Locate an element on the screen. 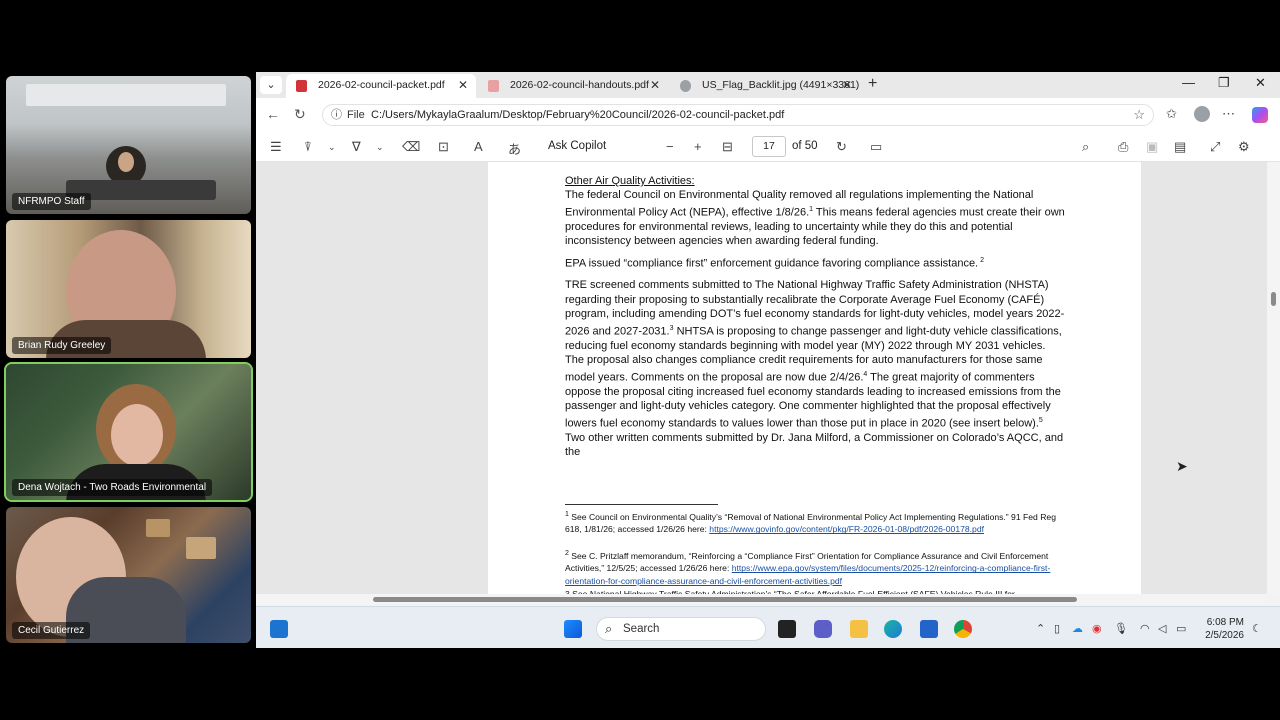 This screenshot has width=1280, height=720. file-scheme-label: File is located at coordinates (356, 115).